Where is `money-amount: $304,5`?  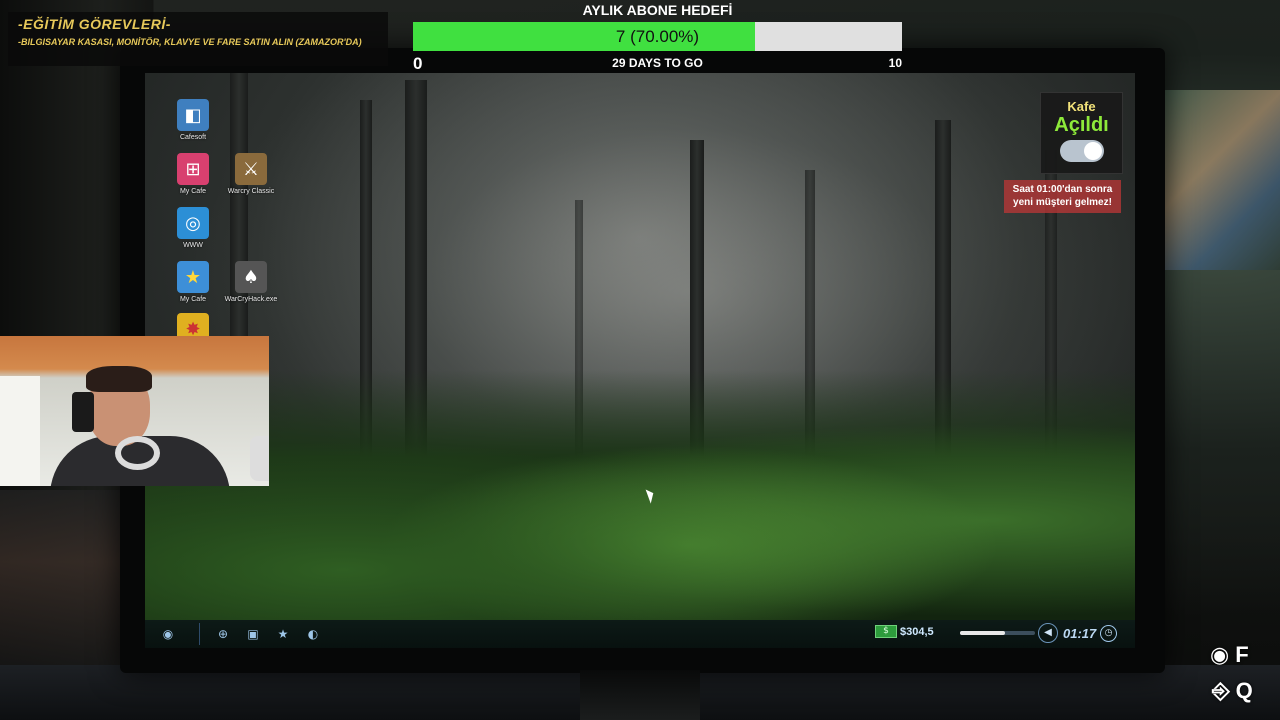 money-amount: $304,5 is located at coordinates (917, 631).